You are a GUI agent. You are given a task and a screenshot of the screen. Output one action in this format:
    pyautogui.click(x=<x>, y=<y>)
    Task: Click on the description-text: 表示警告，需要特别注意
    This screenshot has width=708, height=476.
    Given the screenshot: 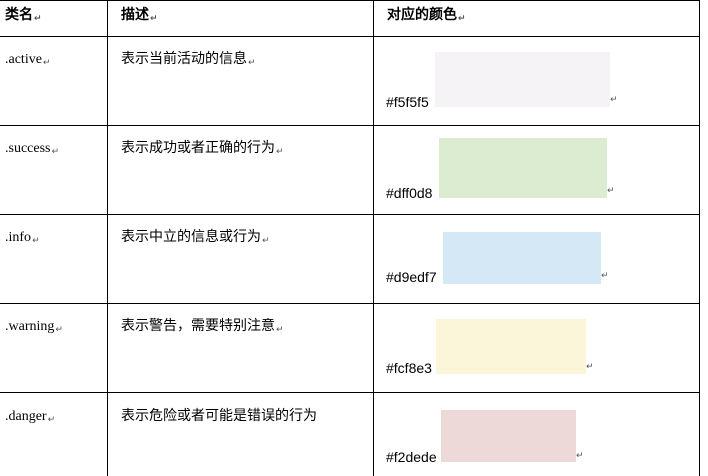 What is the action you would take?
    pyautogui.click(x=198, y=326)
    